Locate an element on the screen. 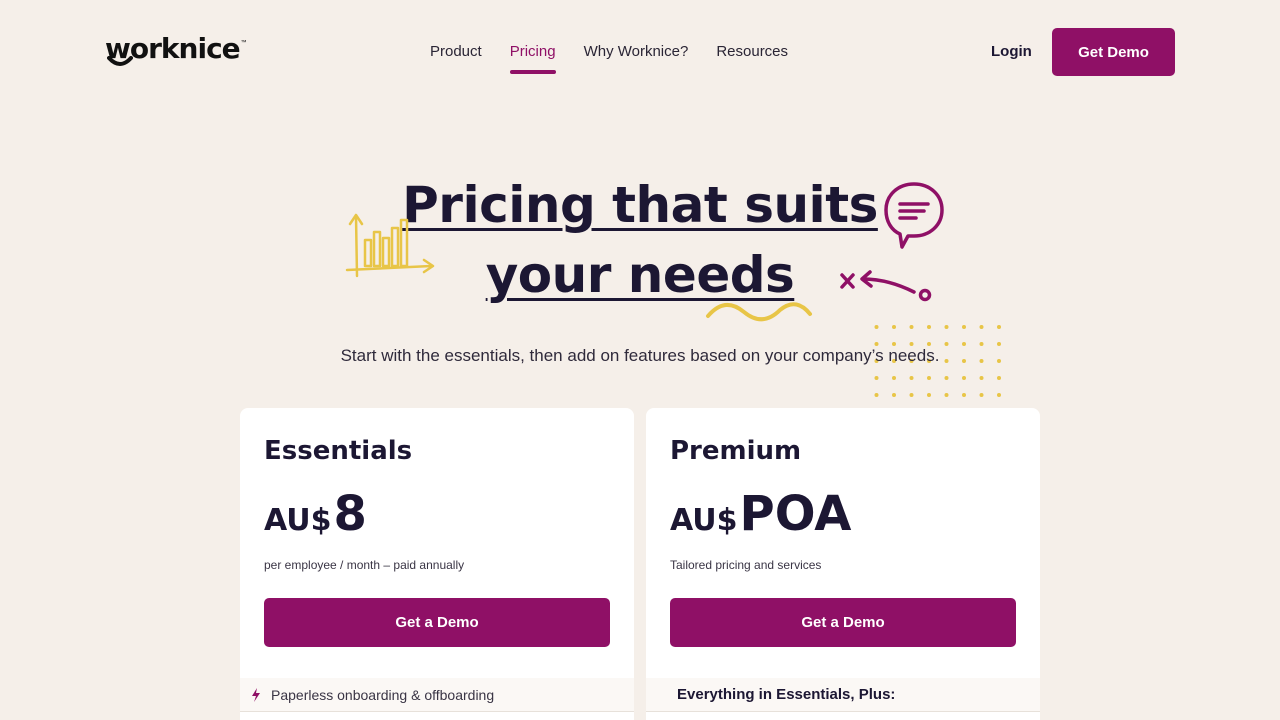 The image size is (1280, 720). plan-price: AU$ POA is located at coordinates (760, 514).